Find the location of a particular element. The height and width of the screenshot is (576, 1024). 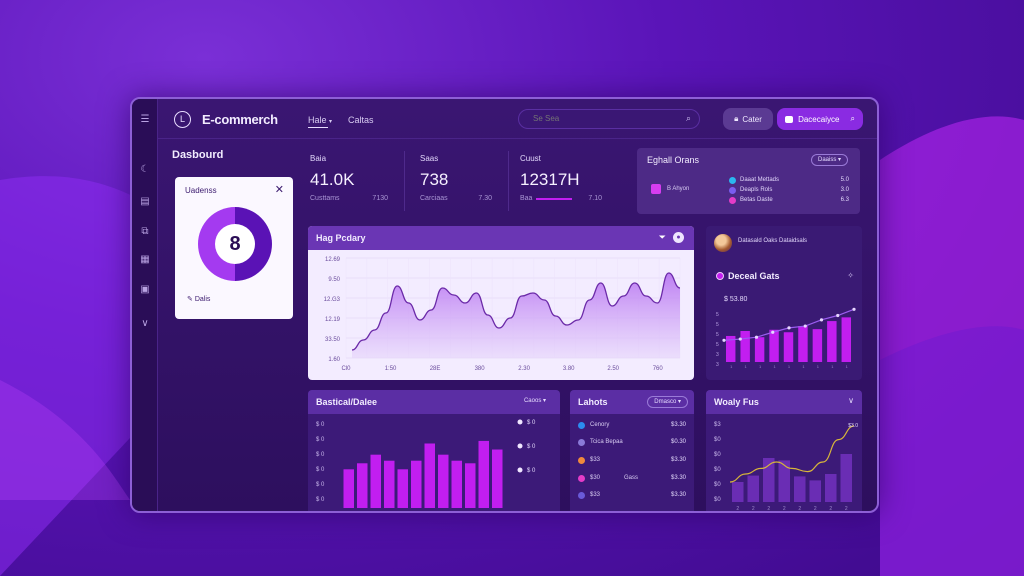

list-item: Tcica Bepaa $0.30 is located at coordinates (632, 443).